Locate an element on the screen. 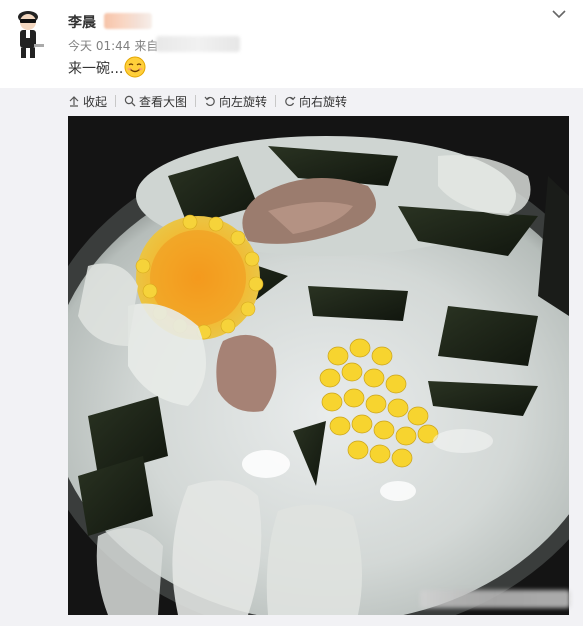  post-source-blurred is located at coordinates (198, 44).